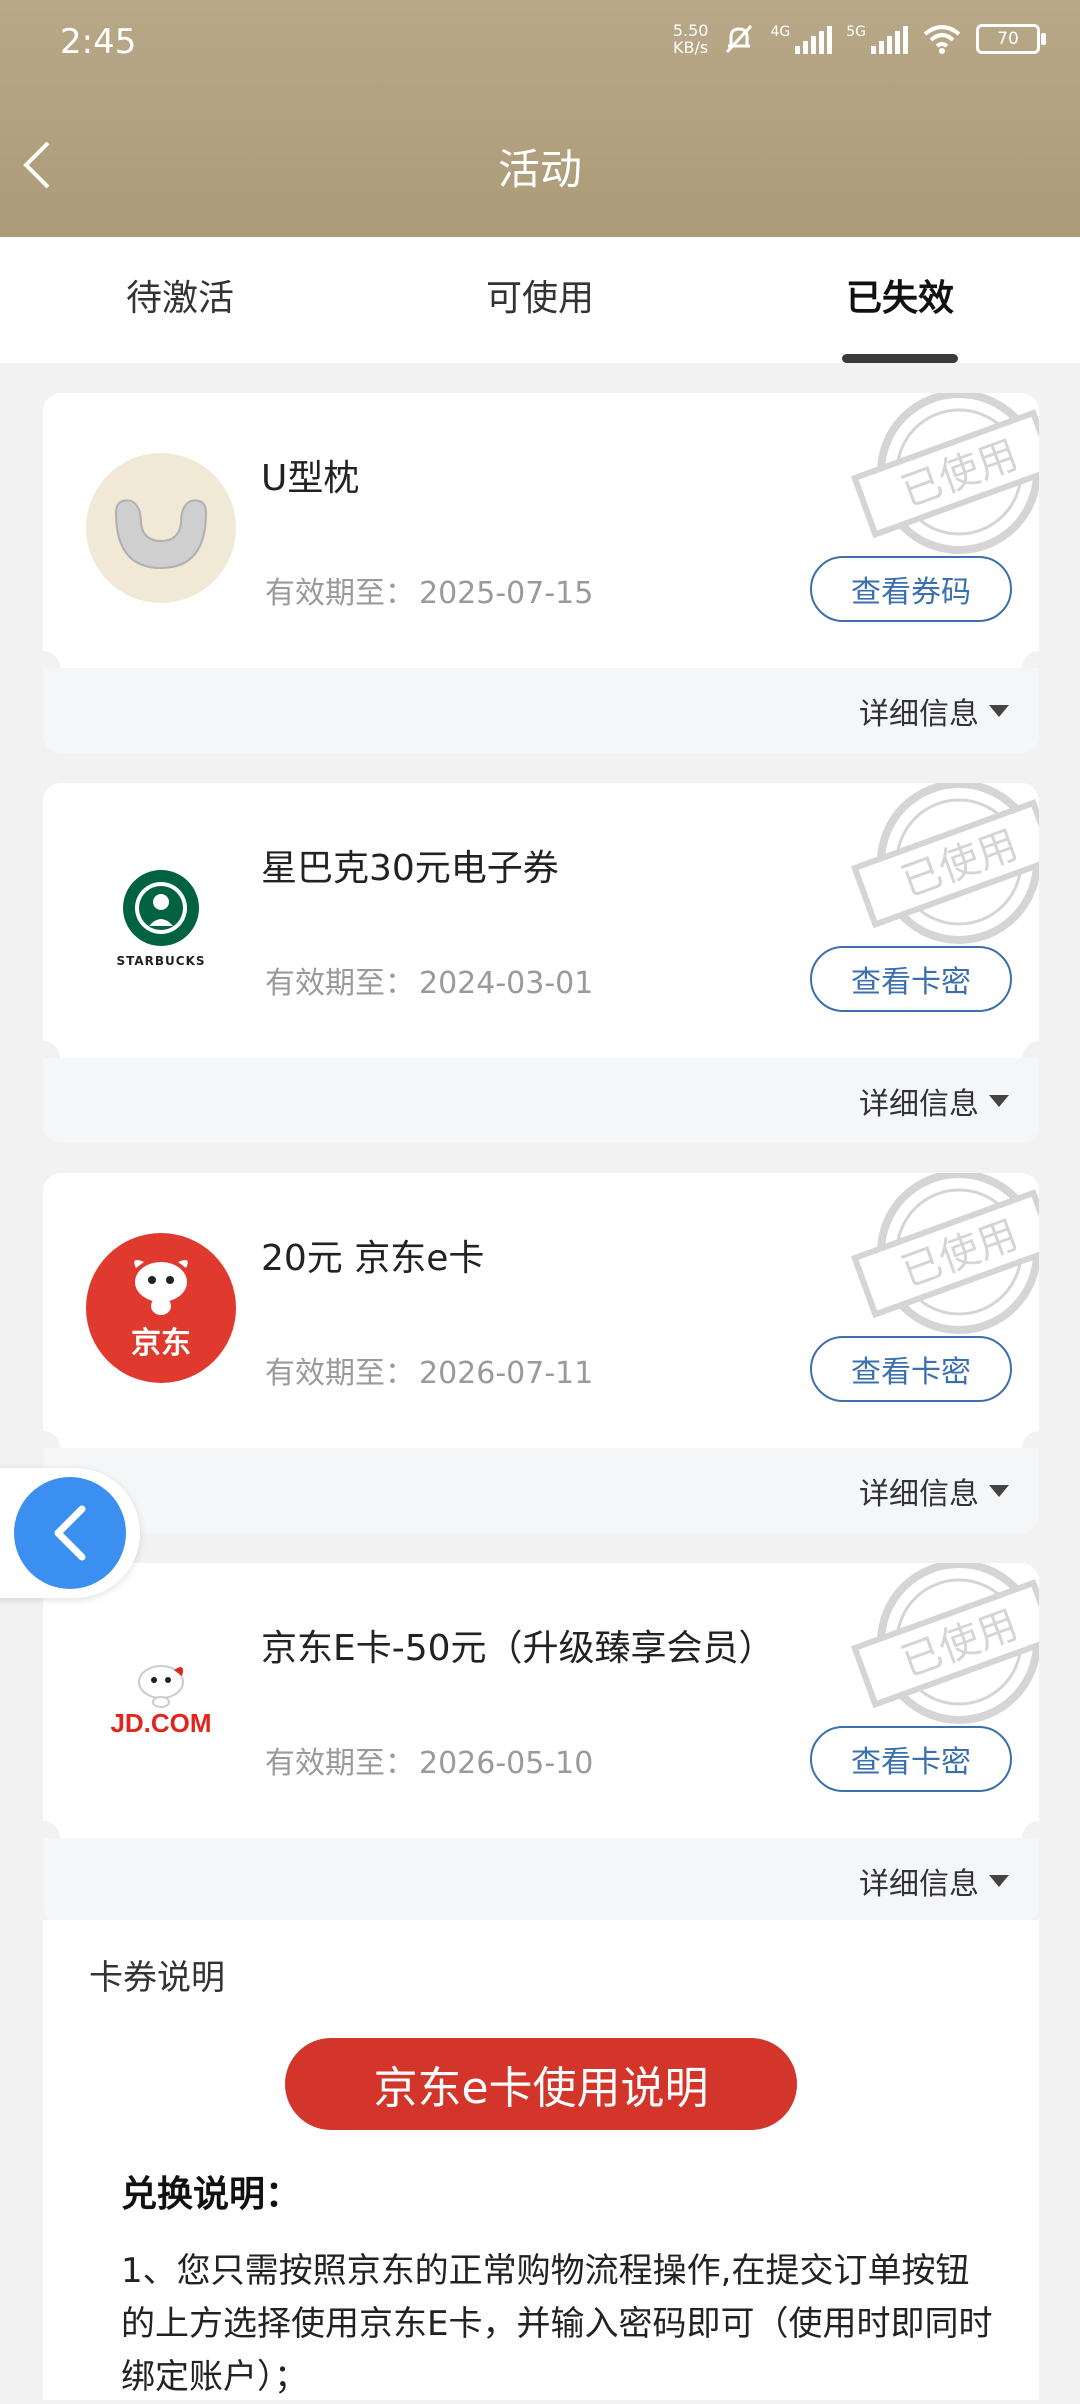  What do you see at coordinates (739, 39) in the screenshot?
I see `bell-muted-icon` at bounding box center [739, 39].